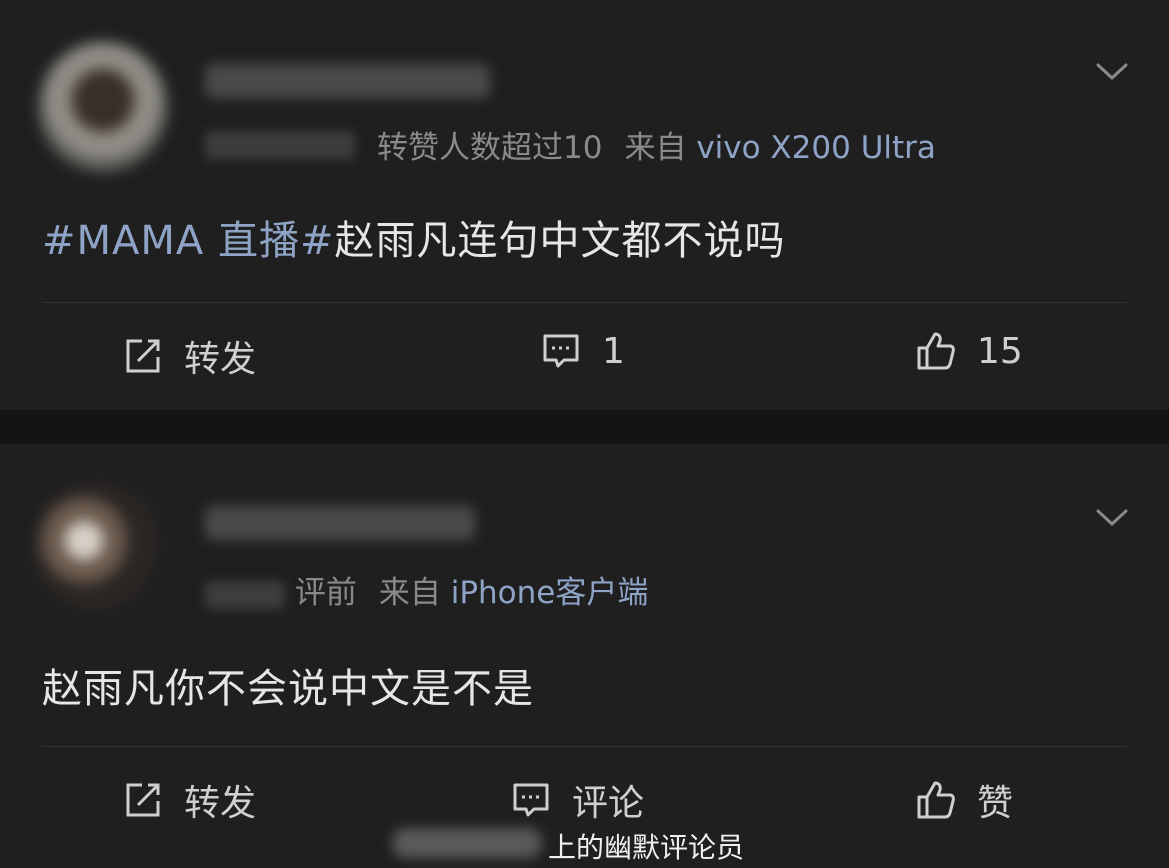  What do you see at coordinates (490, 148) in the screenshot?
I see `popularity-note: 转赞人数超过10` at bounding box center [490, 148].